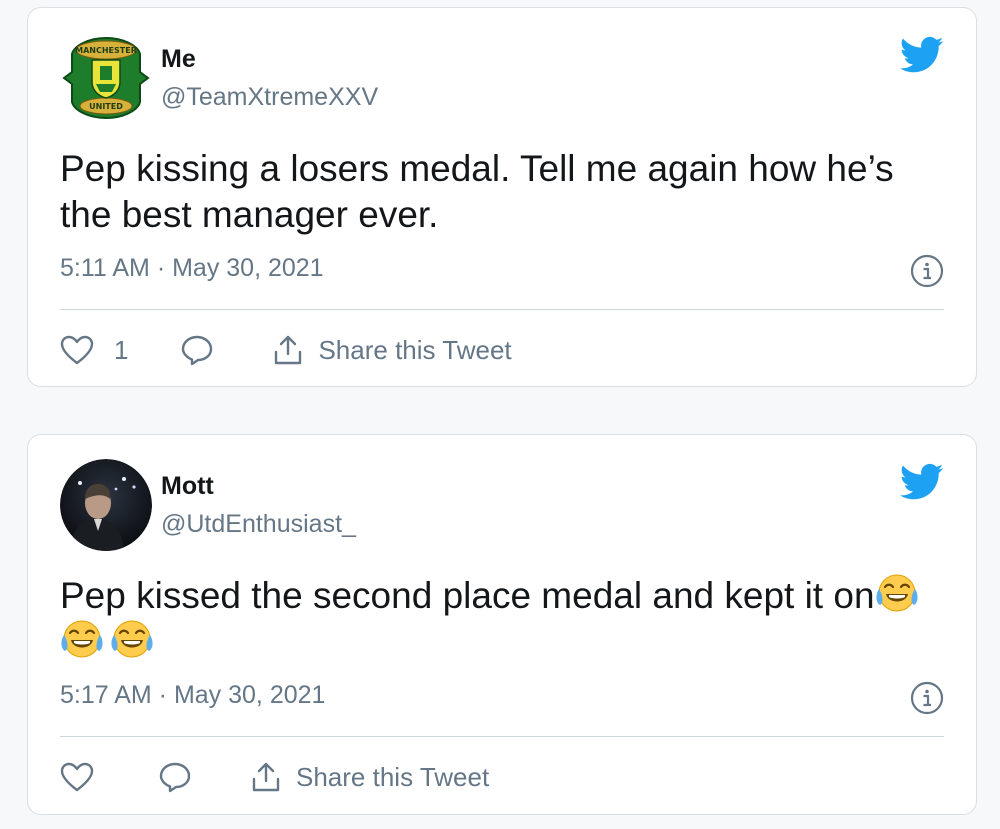 This screenshot has width=1000, height=829. I want to click on manchester-united-crest-icon: MANCHESTER UNITED, so click(106, 78).